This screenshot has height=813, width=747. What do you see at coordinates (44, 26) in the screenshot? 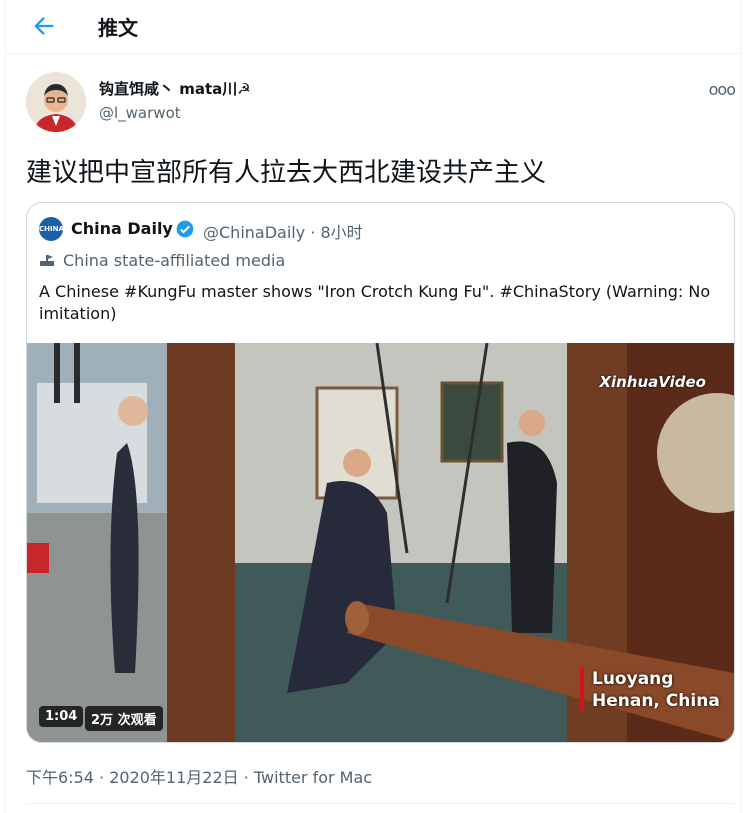
I see `back-arrow-icon` at bounding box center [44, 26].